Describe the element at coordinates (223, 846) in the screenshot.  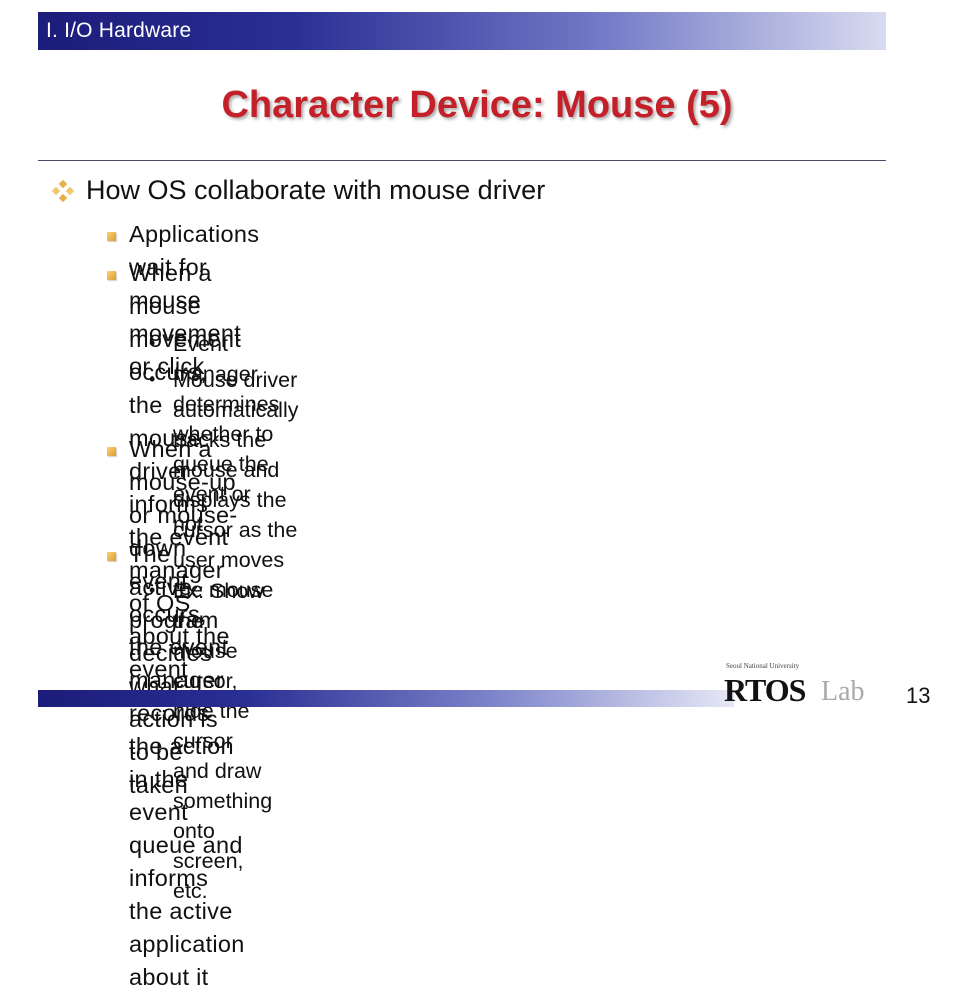
I see `sub-bullet-line: something onto screen, etc.` at that location.